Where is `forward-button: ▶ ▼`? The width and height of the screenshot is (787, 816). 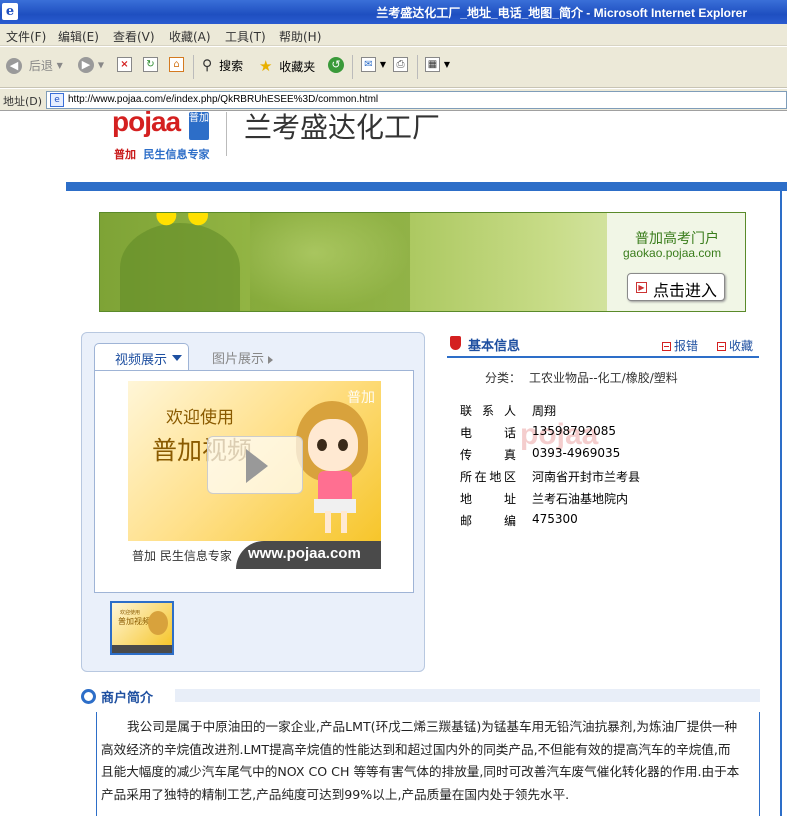 forward-button: ▶ ▼ is located at coordinates (91, 67).